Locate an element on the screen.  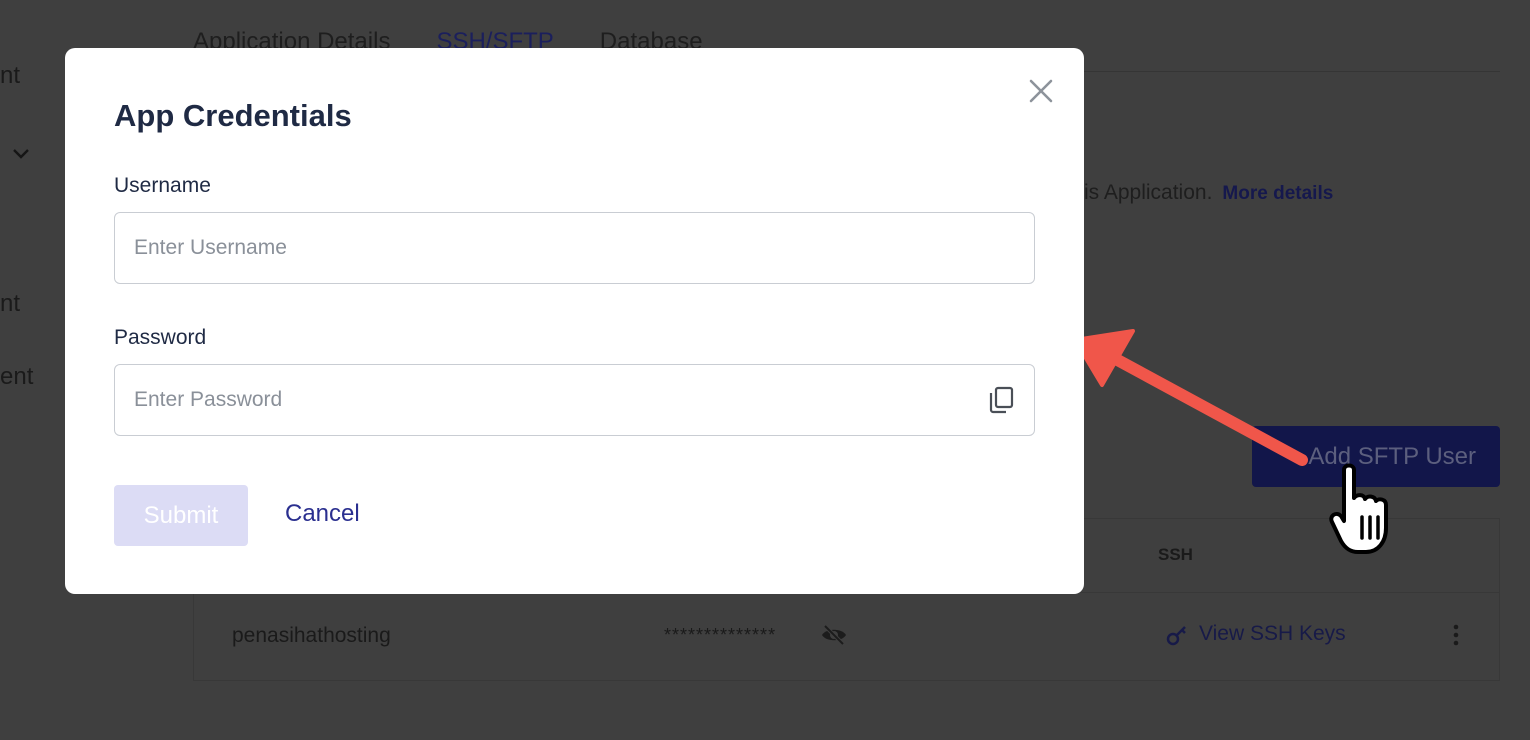
submit-button: Submit is located at coordinates (181, 515).